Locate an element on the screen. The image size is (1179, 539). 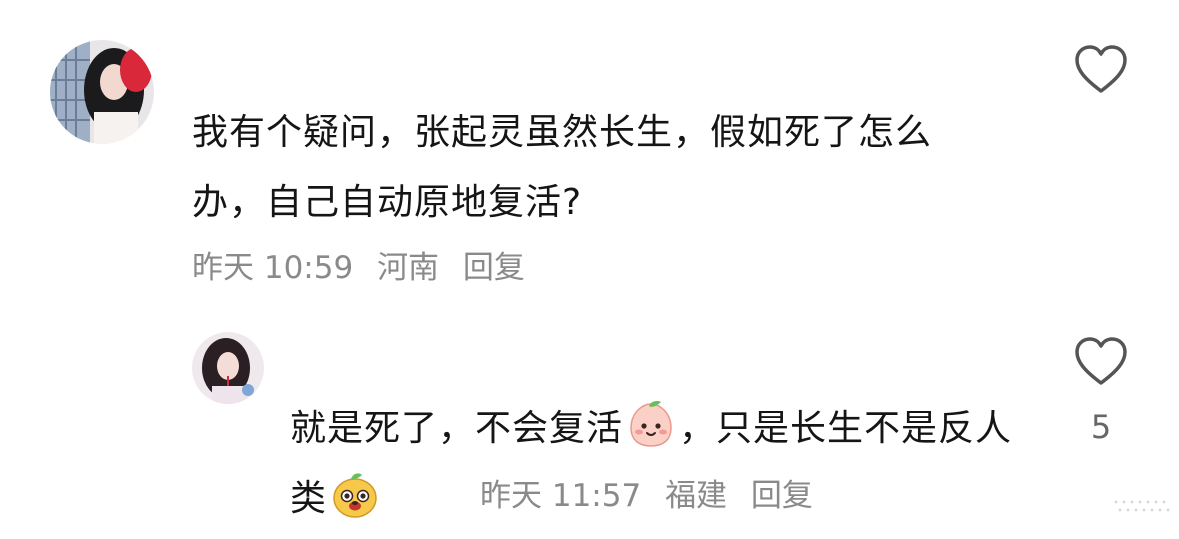
comment-time: 昨天 10:59 is located at coordinates (273, 268).